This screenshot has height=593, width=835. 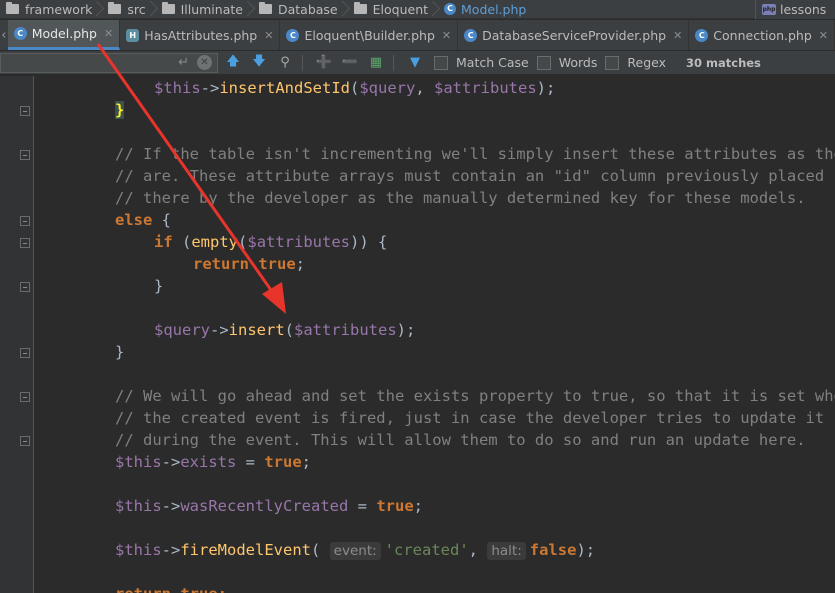 I want to click on breadcrumb-label: framework, so click(x=59, y=9).